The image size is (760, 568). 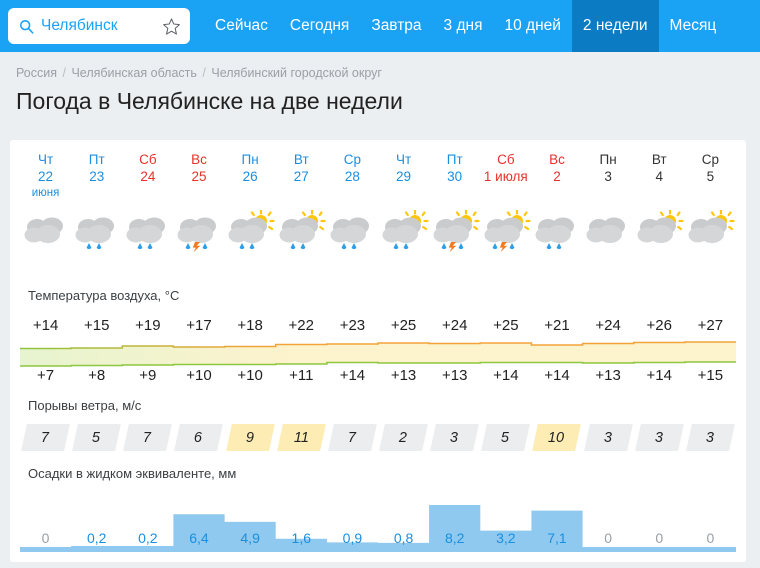 What do you see at coordinates (46, 176) in the screenshot?
I see `day-number-label: 22` at bounding box center [46, 176].